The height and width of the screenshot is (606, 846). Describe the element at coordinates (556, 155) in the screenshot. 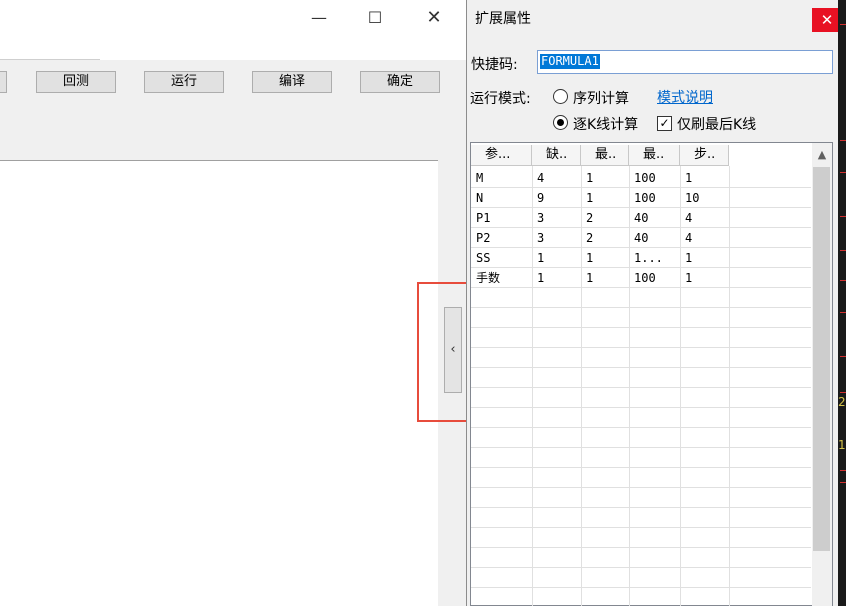

I see `column-header: 缺..` at that location.